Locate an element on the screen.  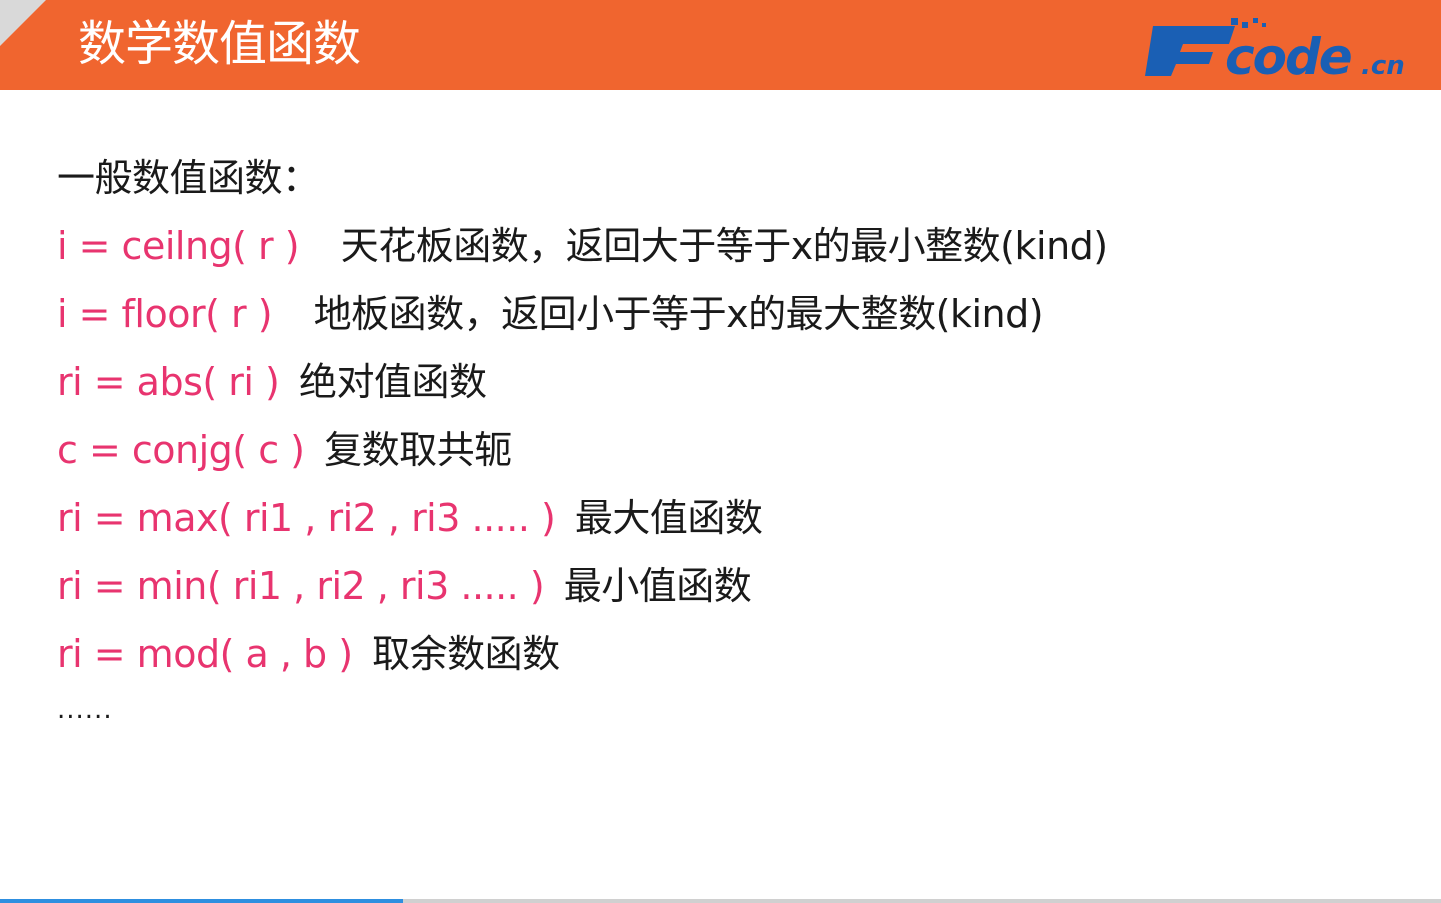
function-row: ri = mod( a , b ) 取余数函数 is located at coordinates (737, 654).